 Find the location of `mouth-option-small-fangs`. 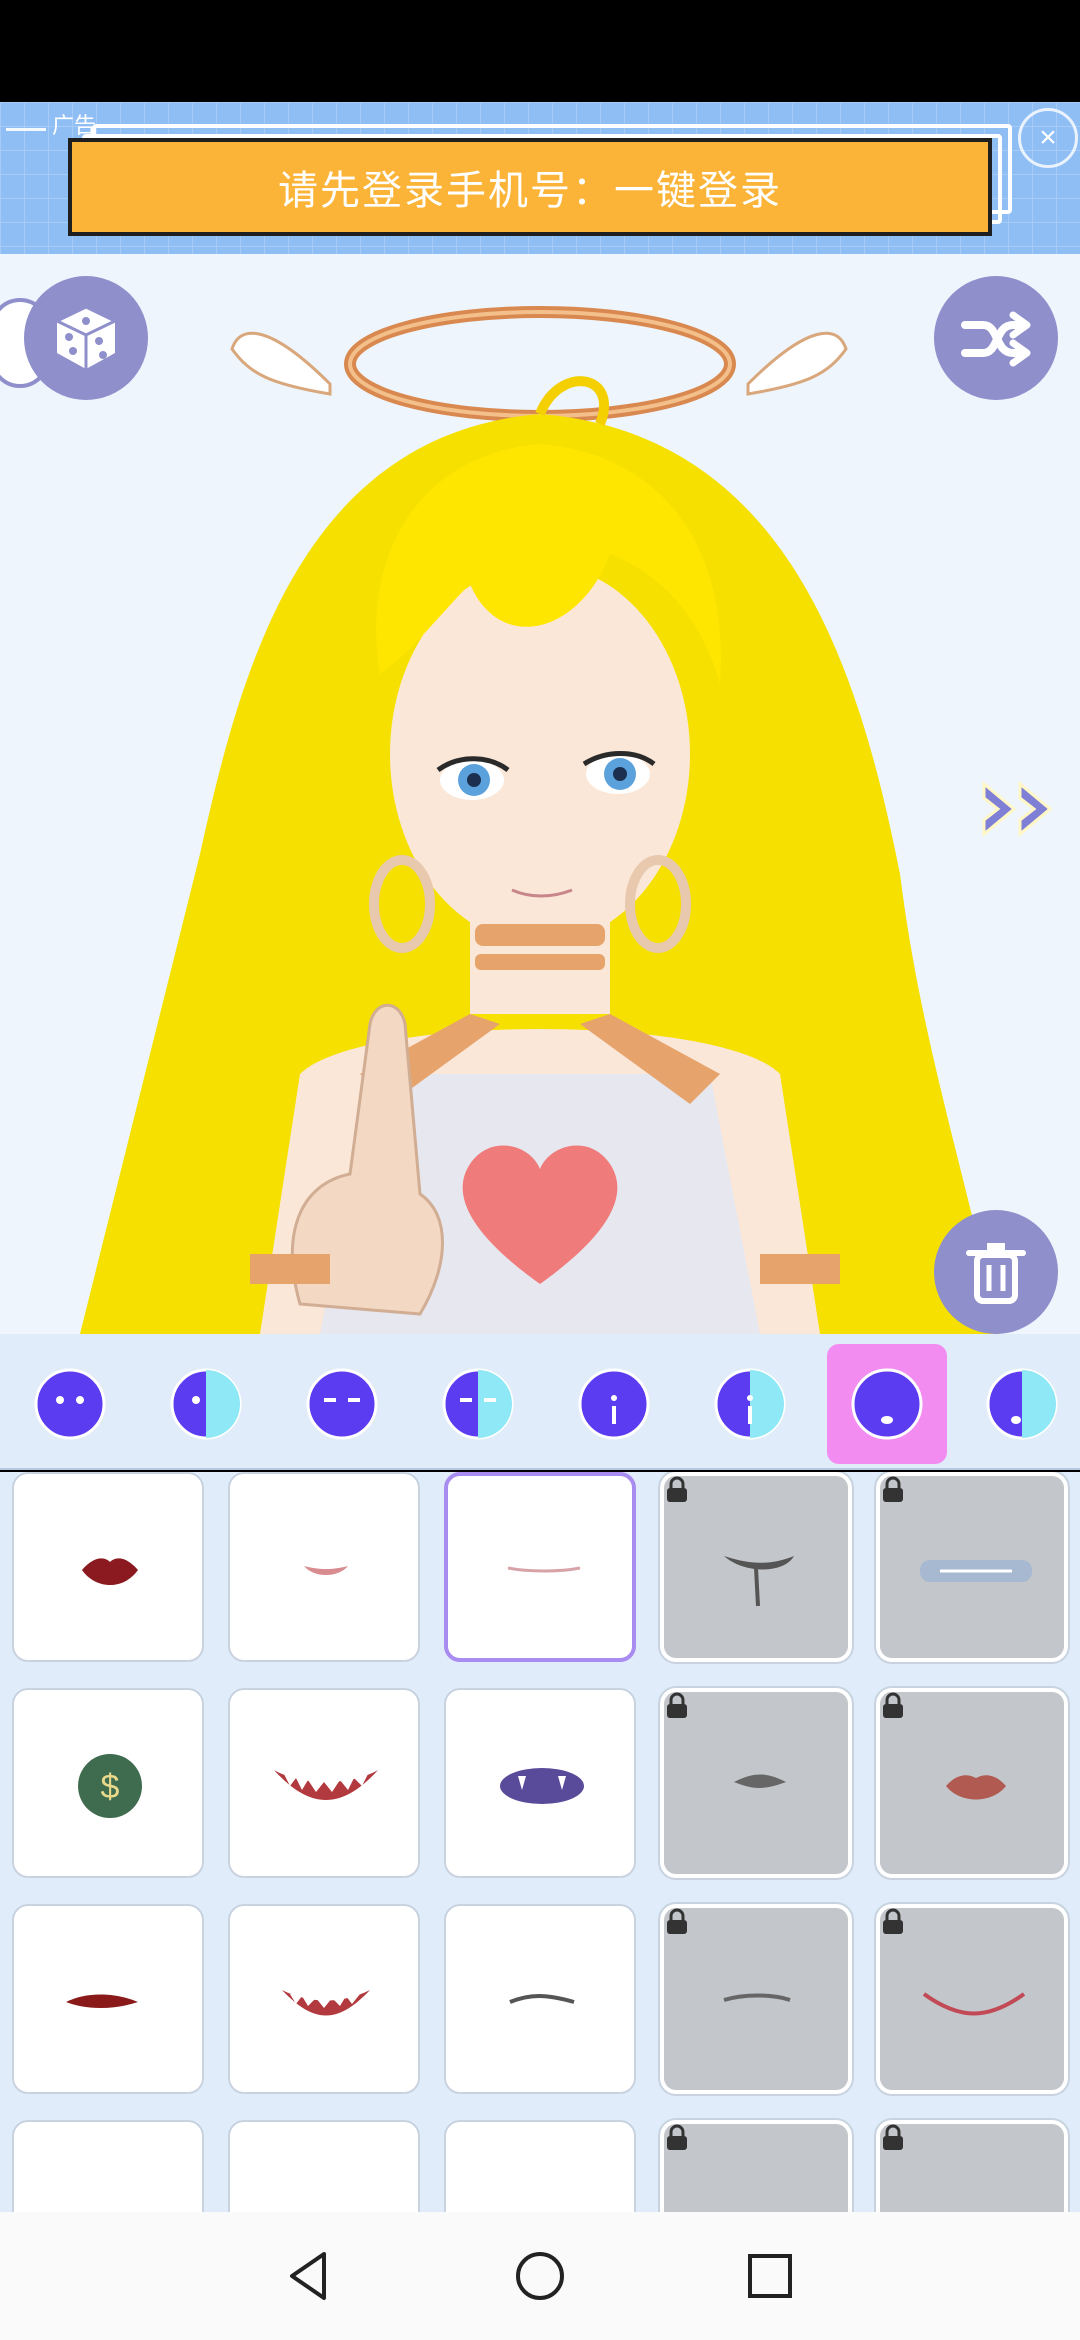

mouth-option-small-fangs is located at coordinates (756, 1783).